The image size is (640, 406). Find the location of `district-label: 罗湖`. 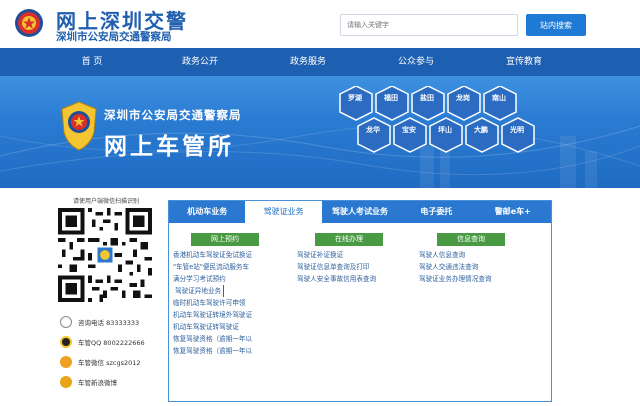

district-label: 罗湖 is located at coordinates (355, 97).